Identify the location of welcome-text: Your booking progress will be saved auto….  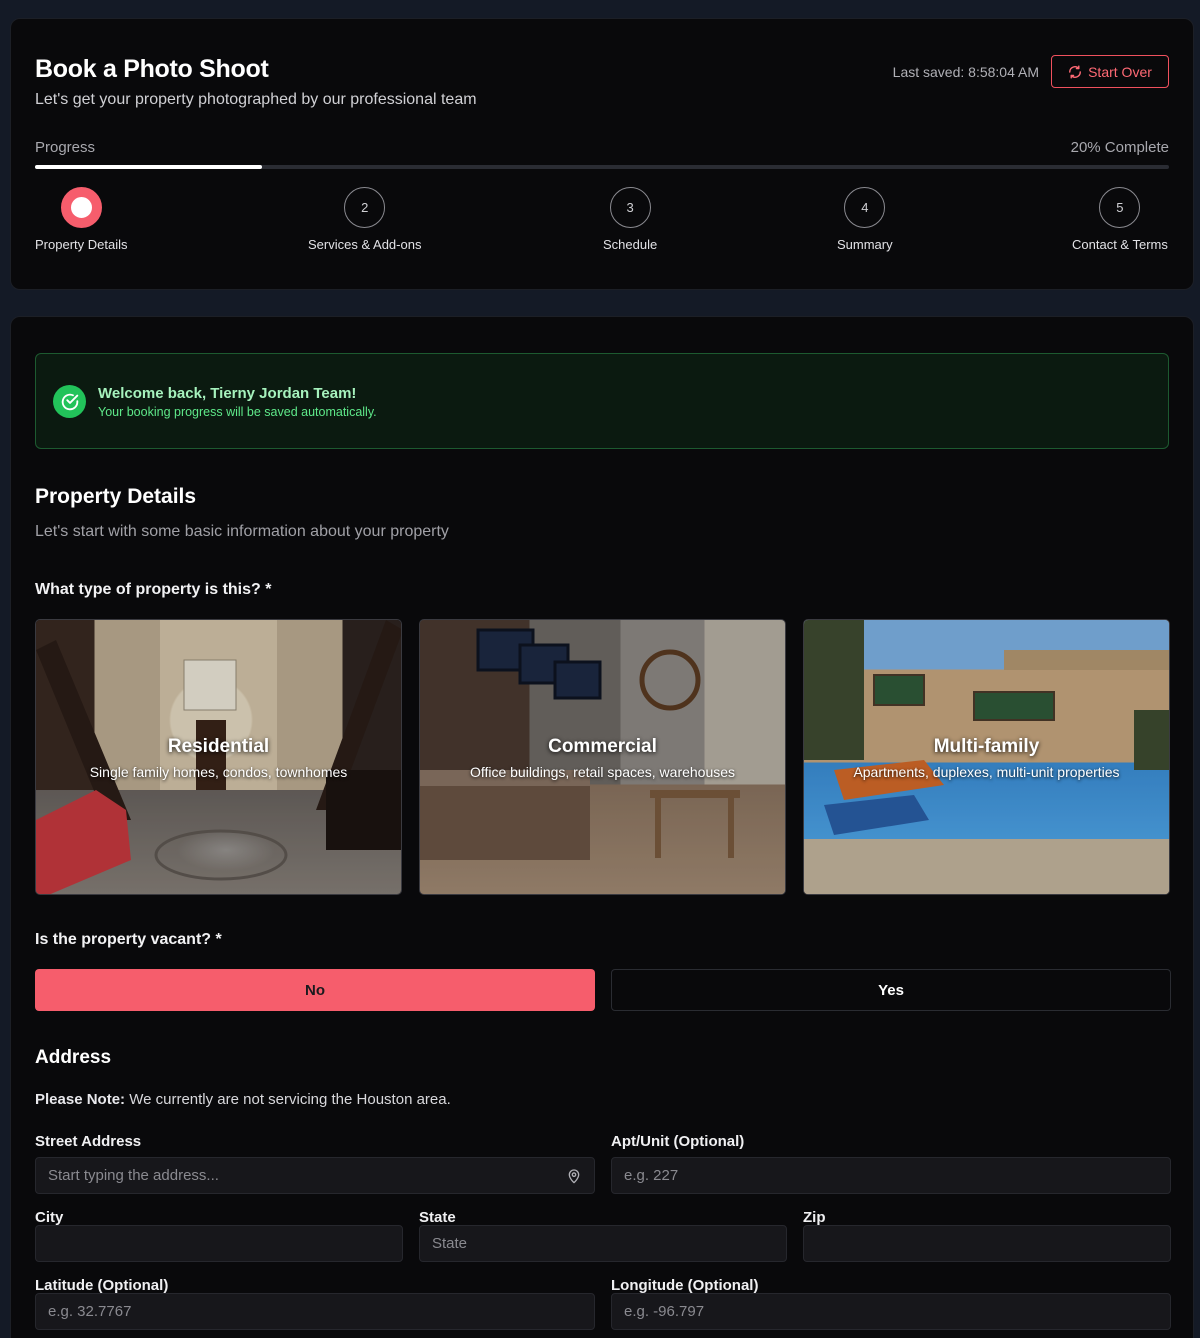
(237, 412).